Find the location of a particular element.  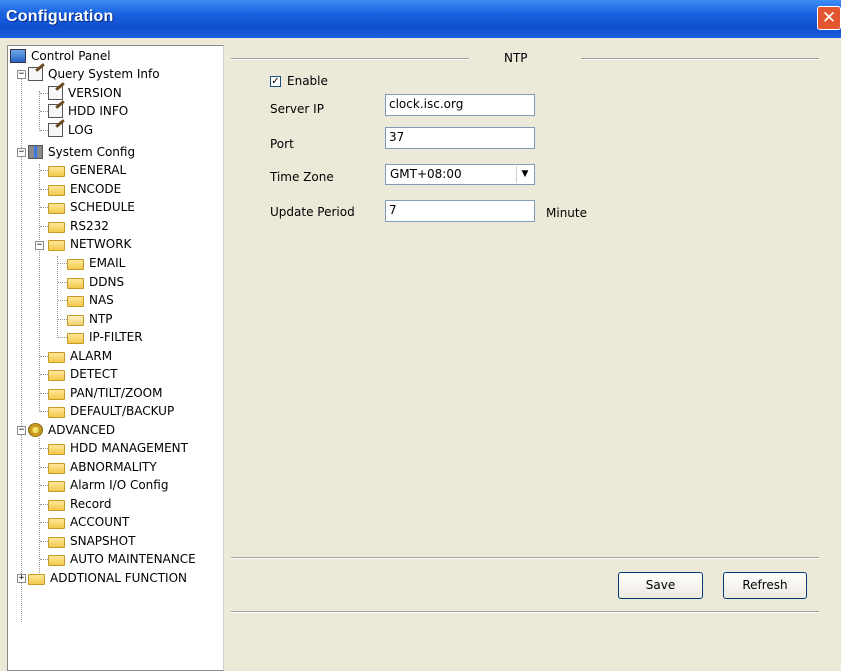

tree-item-hdd-info: HDD INFO is located at coordinates (89, 111).